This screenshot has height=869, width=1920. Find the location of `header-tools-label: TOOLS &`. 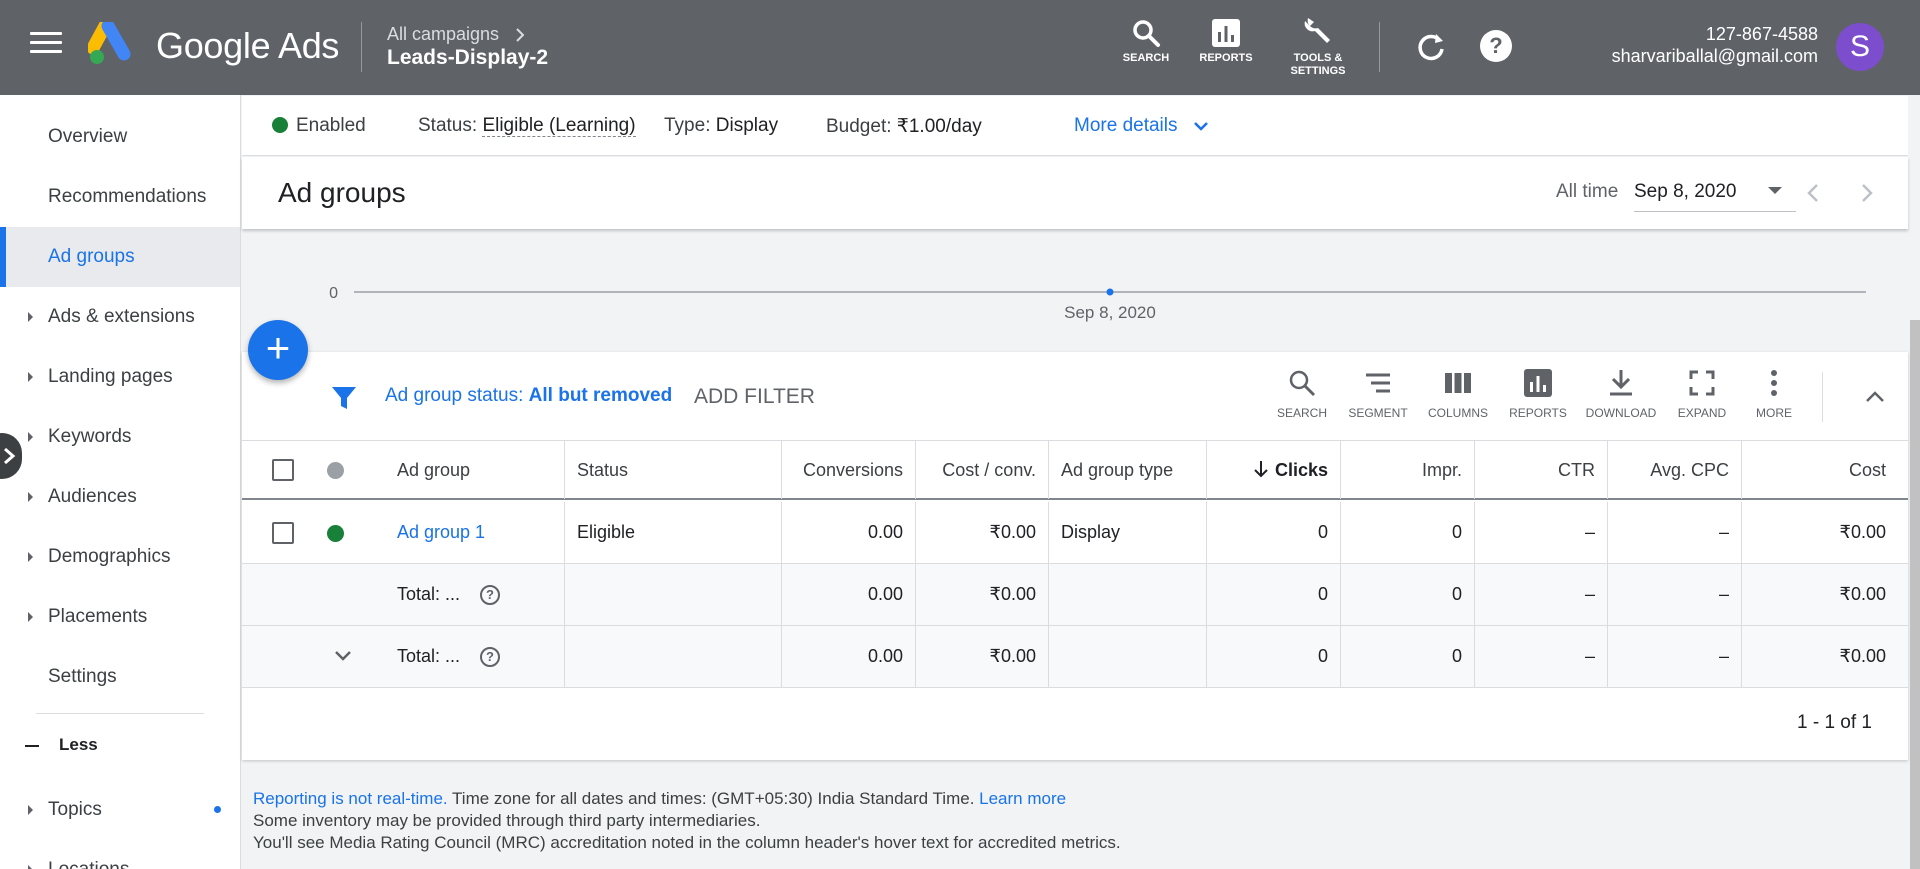

header-tools-label: TOOLS & is located at coordinates (1318, 58).